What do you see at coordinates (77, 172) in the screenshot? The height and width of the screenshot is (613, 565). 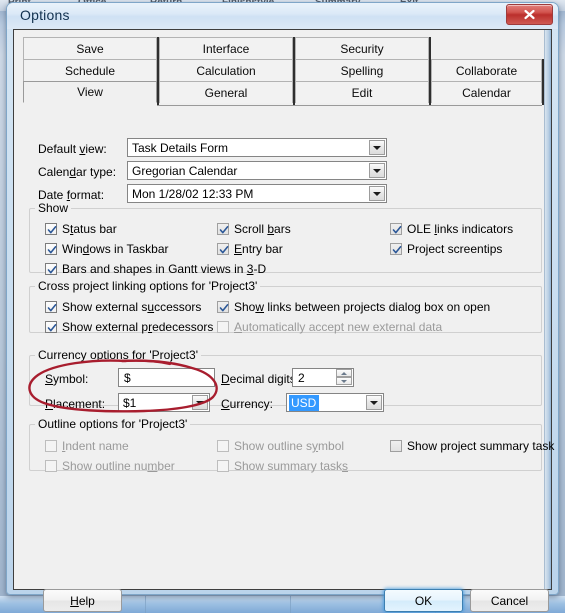 I see `calendar-type-label: Calendar type:` at bounding box center [77, 172].